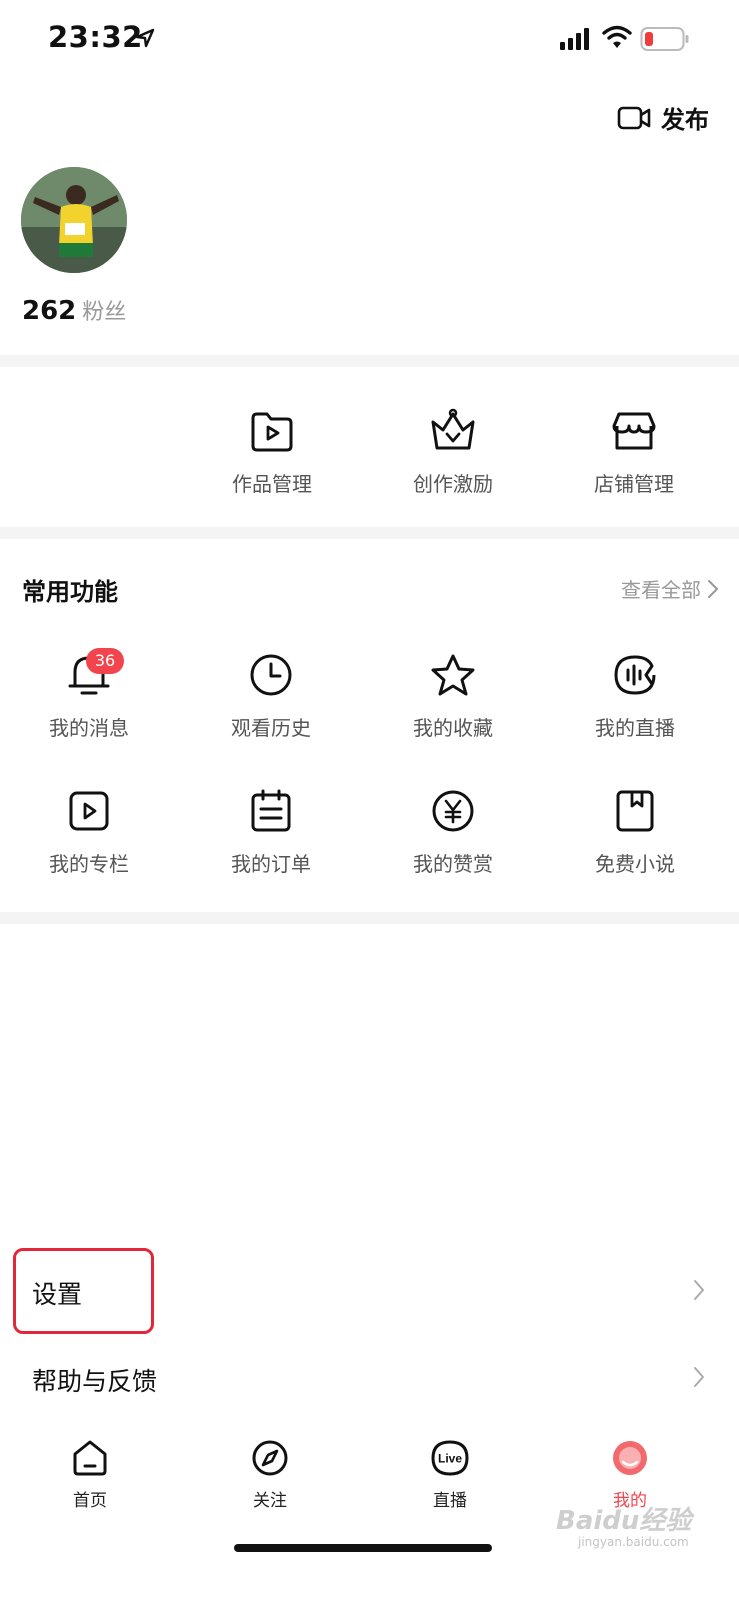 Image resolution: width=739 pixels, height=1600 pixels. Describe the element at coordinates (453, 484) in the screenshot. I see `tool-label: 创作激励` at that location.